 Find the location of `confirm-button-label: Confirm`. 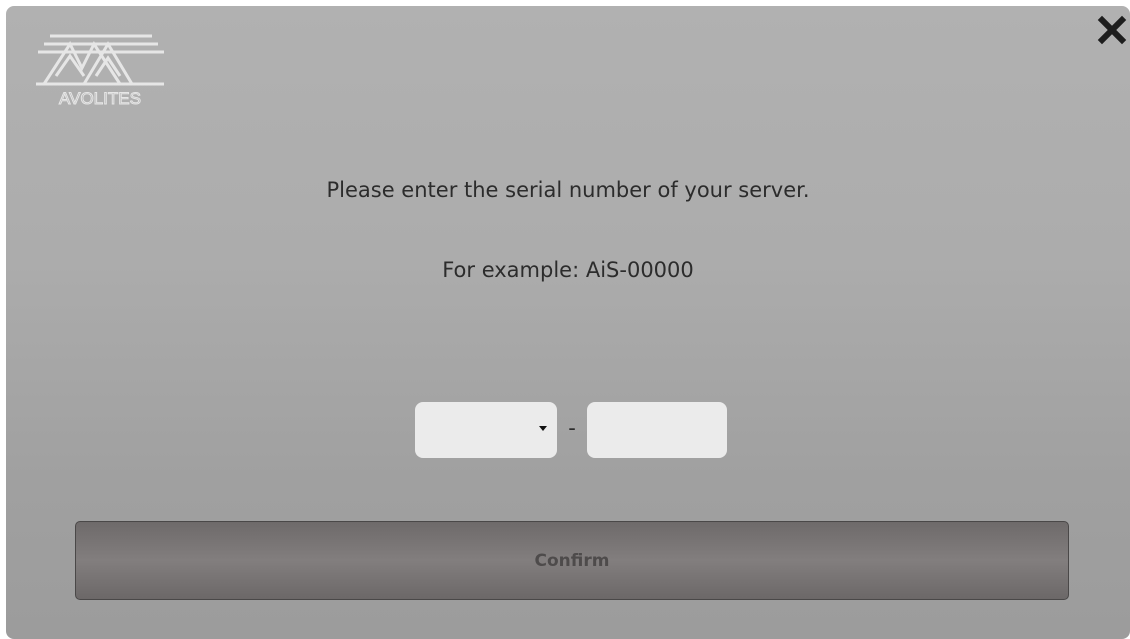

confirm-button-label: Confirm is located at coordinates (572, 560).